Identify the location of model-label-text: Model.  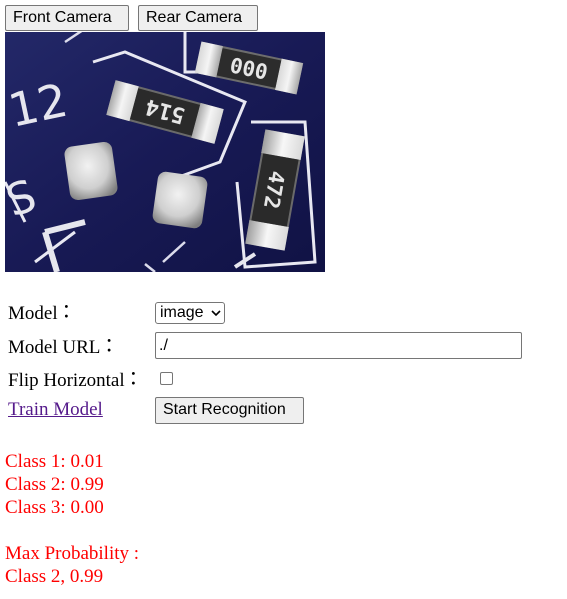
(33, 313).